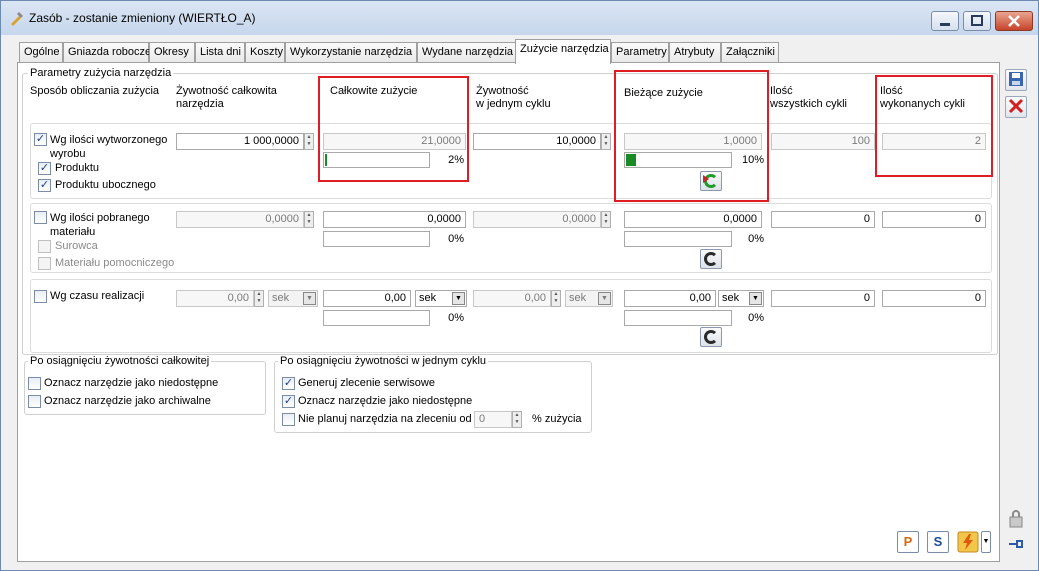  Describe the element at coordinates (259, 298) in the screenshot. I see `row3-total-life-spin: ▲ ▼` at that location.